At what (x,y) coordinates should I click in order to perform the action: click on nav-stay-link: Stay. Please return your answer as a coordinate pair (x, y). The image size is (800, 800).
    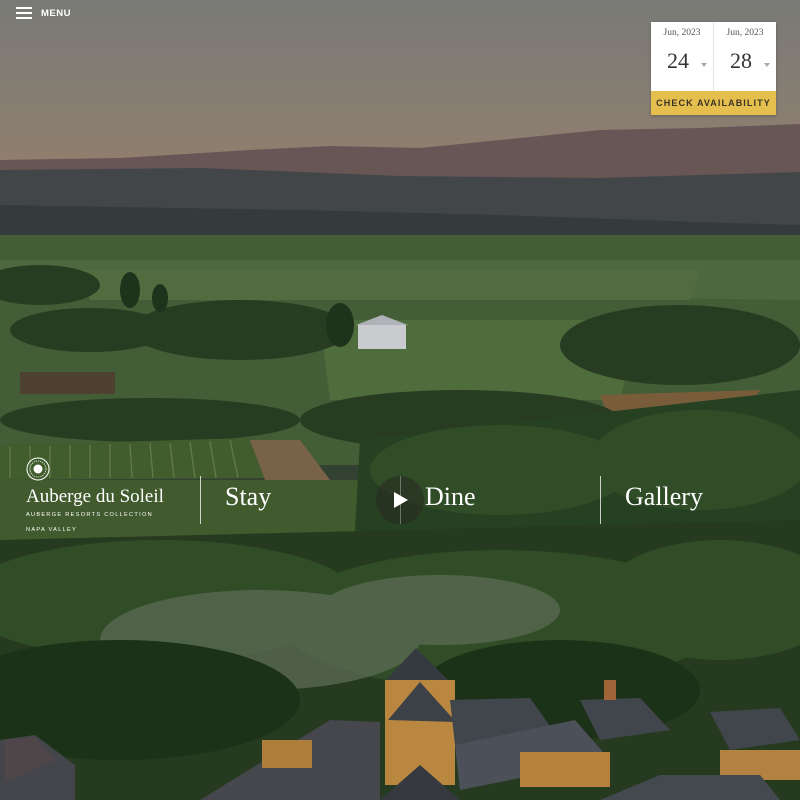
    Looking at the image, I should click on (248, 497).